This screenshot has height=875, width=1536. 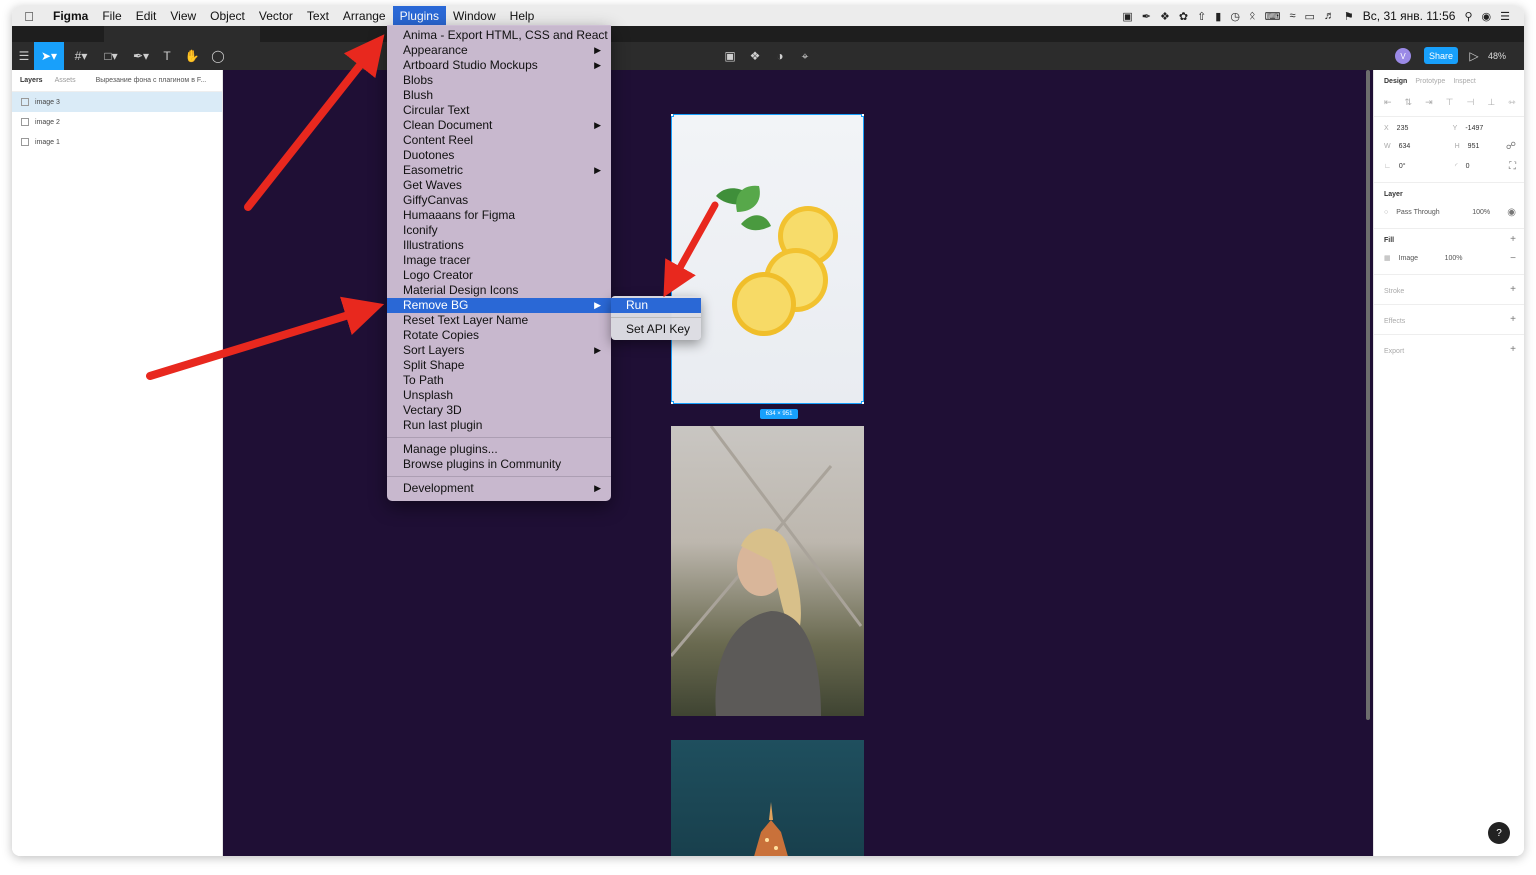 I want to click on move-tool-icon: ➤▾, so click(x=49, y=56).